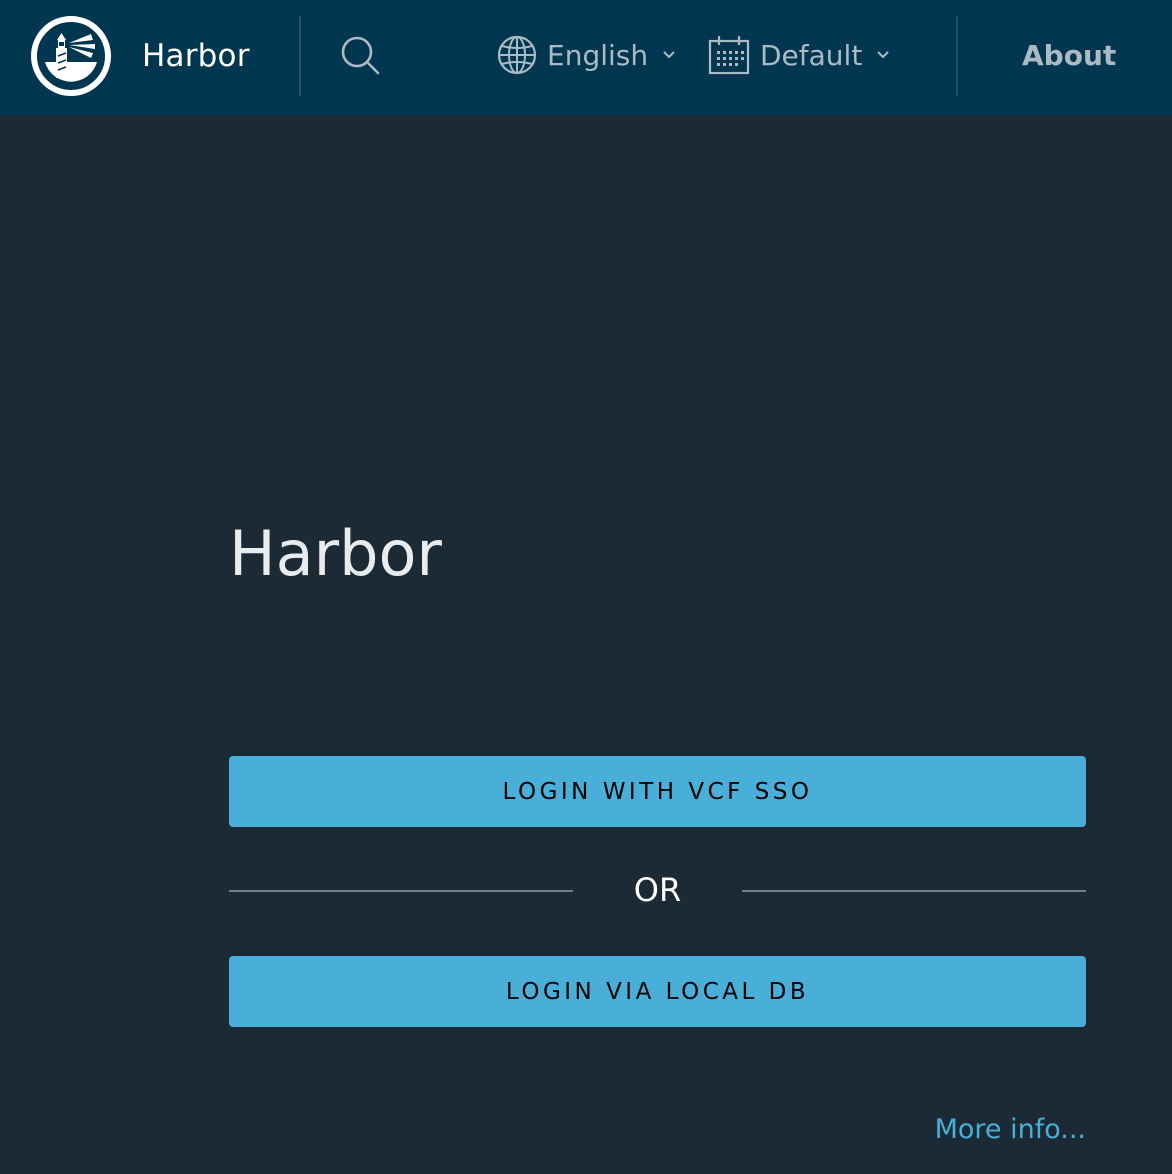 Image resolution: width=1172 pixels, height=1174 pixels. Describe the element at coordinates (517, 55) in the screenshot. I see `globe-icon` at that location.